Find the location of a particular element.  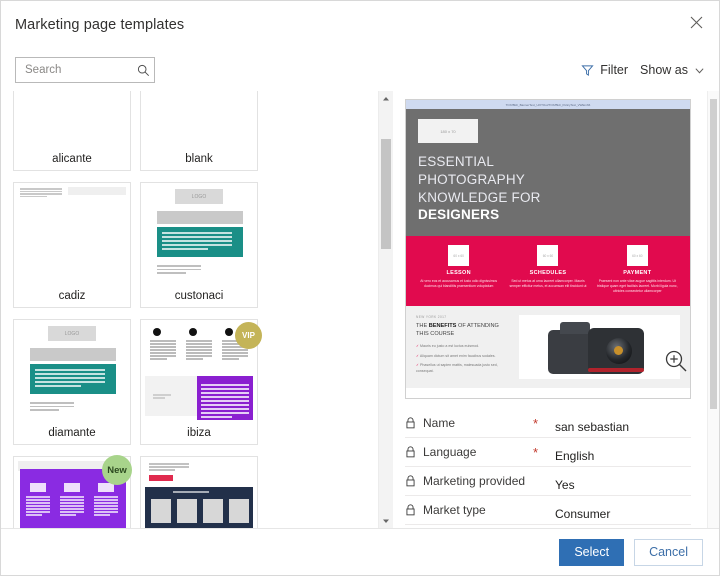

property-row: Language * English is located at coordinates (548, 452).